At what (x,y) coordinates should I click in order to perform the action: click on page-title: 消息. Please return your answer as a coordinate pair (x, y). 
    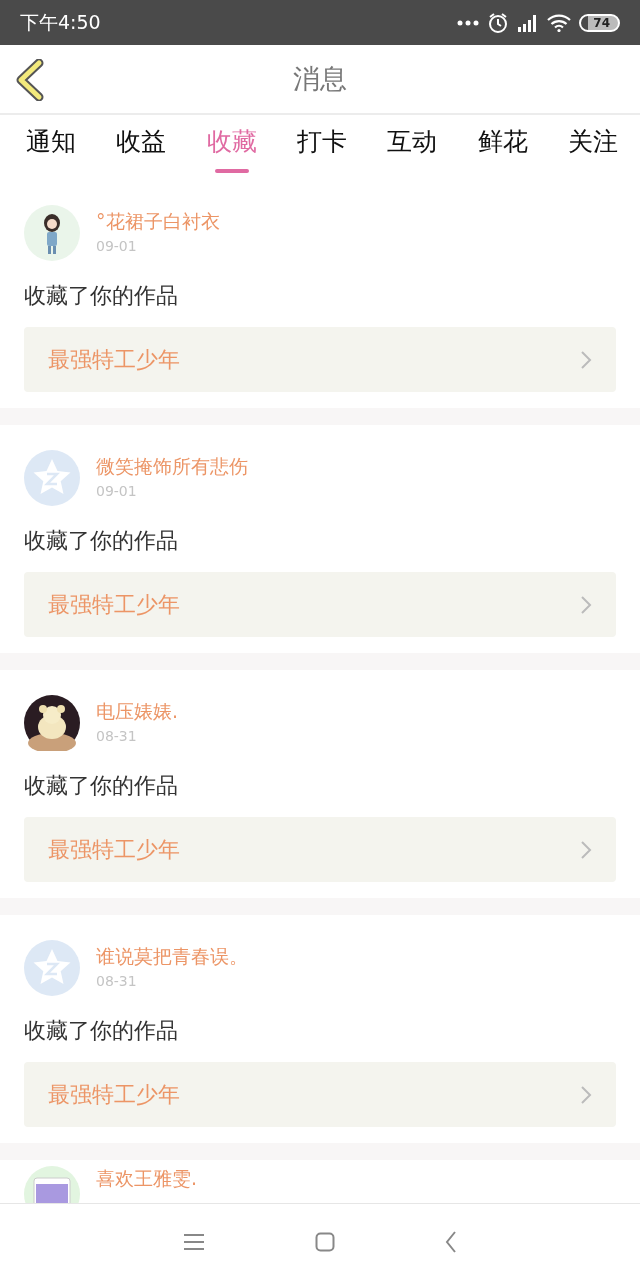
    Looking at the image, I should click on (320, 78).